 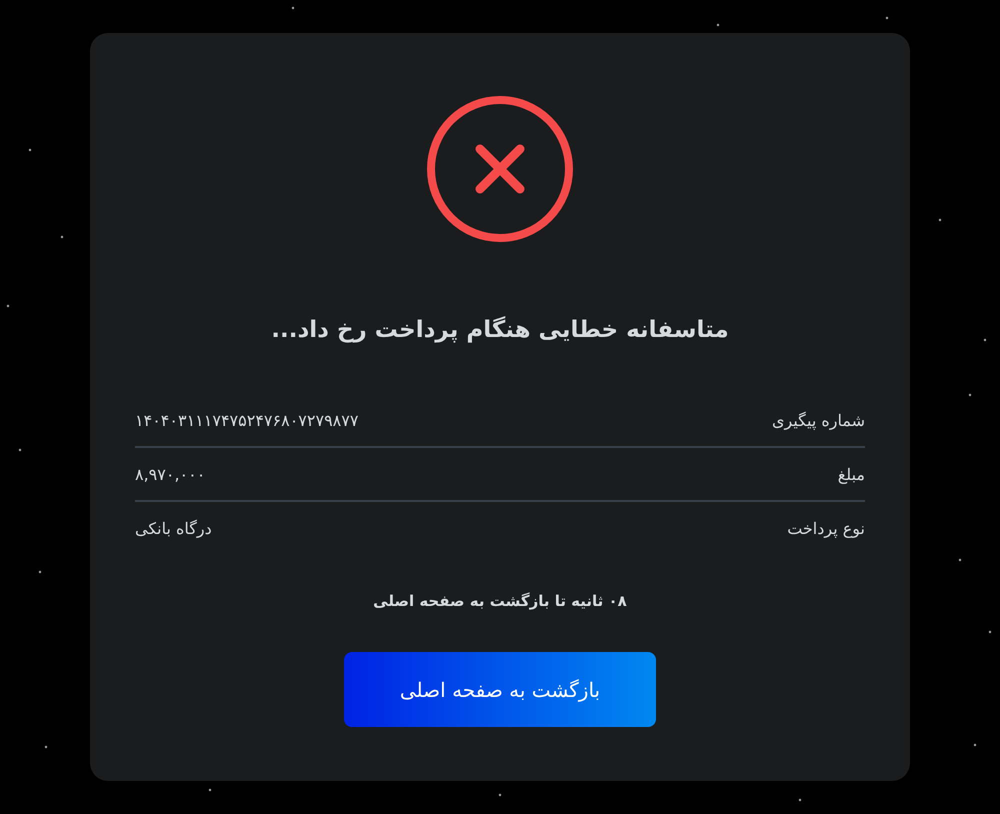 What do you see at coordinates (500, 689) in the screenshot?
I see `back-home-button: بازگشت به صفحه اصلی` at bounding box center [500, 689].